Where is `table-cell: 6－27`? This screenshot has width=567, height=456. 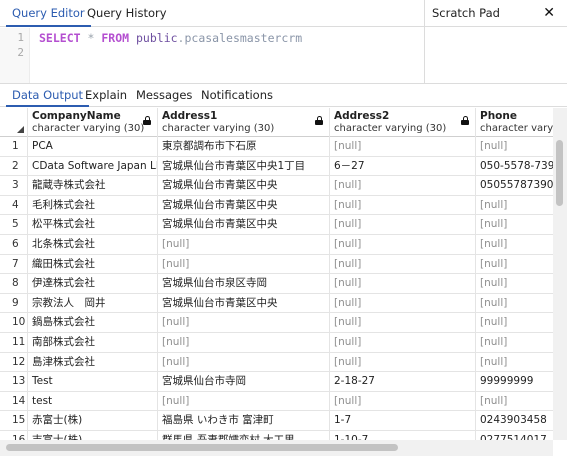 table-cell: 6－27 is located at coordinates (403, 166).